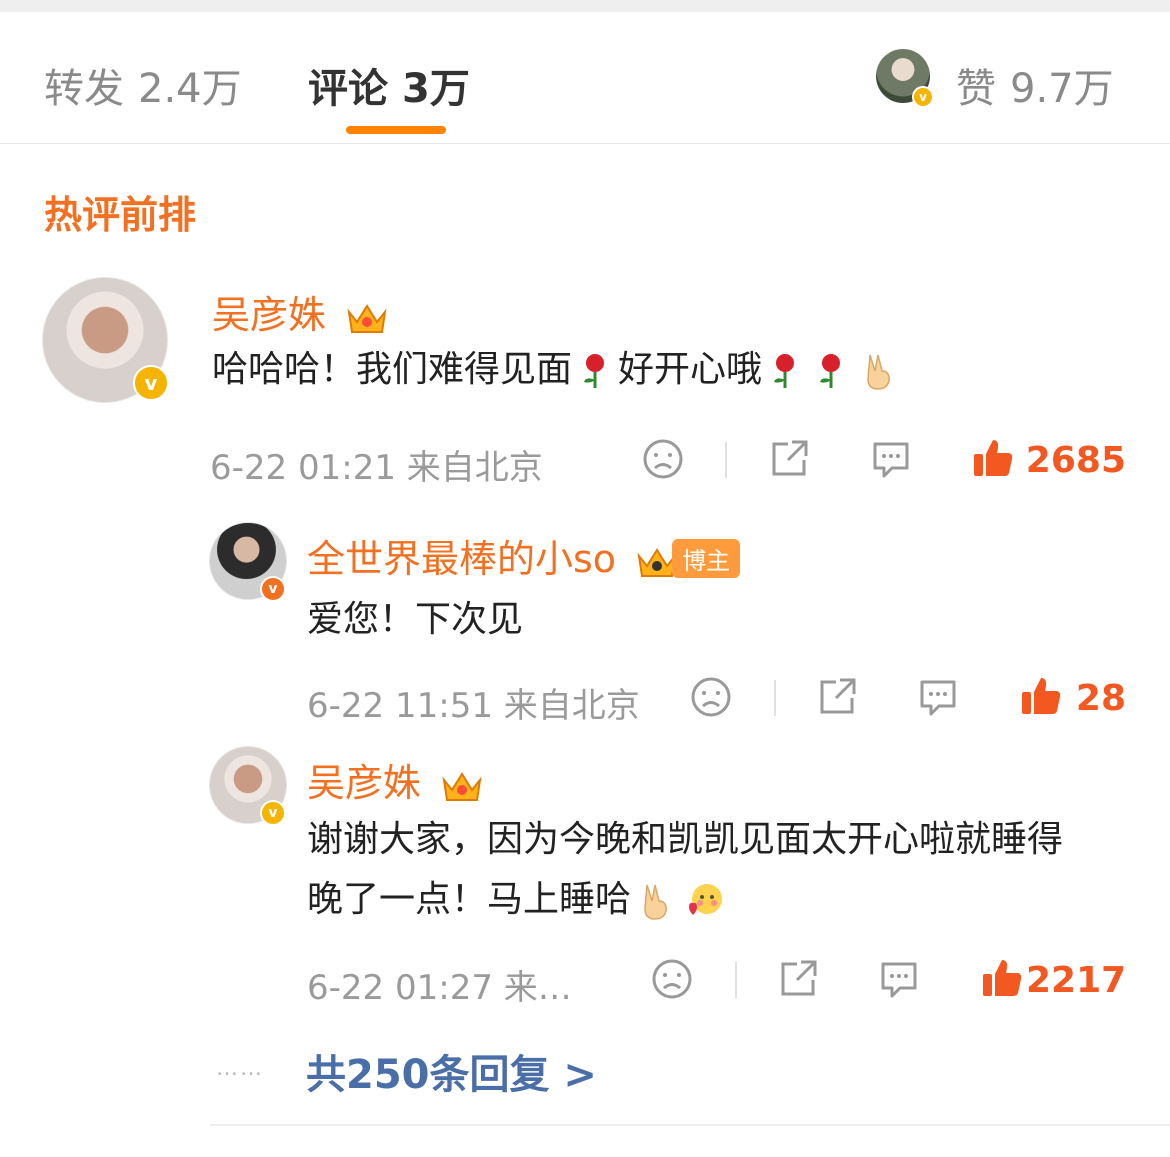  What do you see at coordinates (303, 468) in the screenshot?
I see `comment-time: 6-22 01:21` at bounding box center [303, 468].